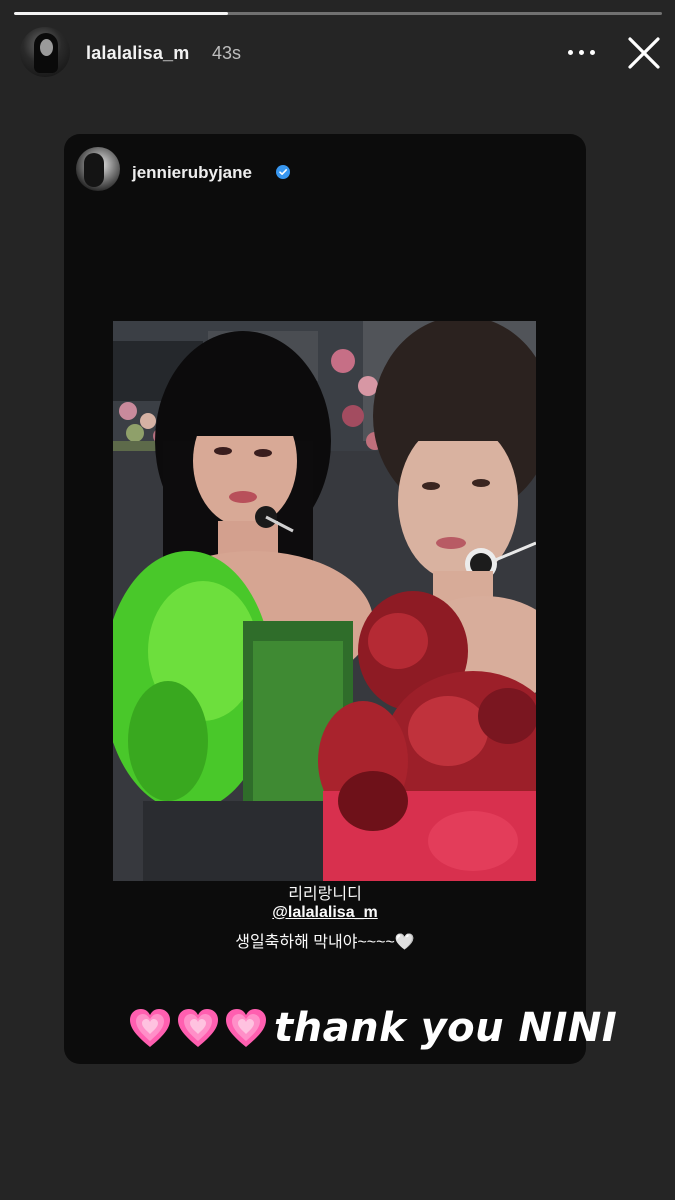 The image size is (675, 1200). I want to click on story-username: lalalalisa_m, so click(137, 53).